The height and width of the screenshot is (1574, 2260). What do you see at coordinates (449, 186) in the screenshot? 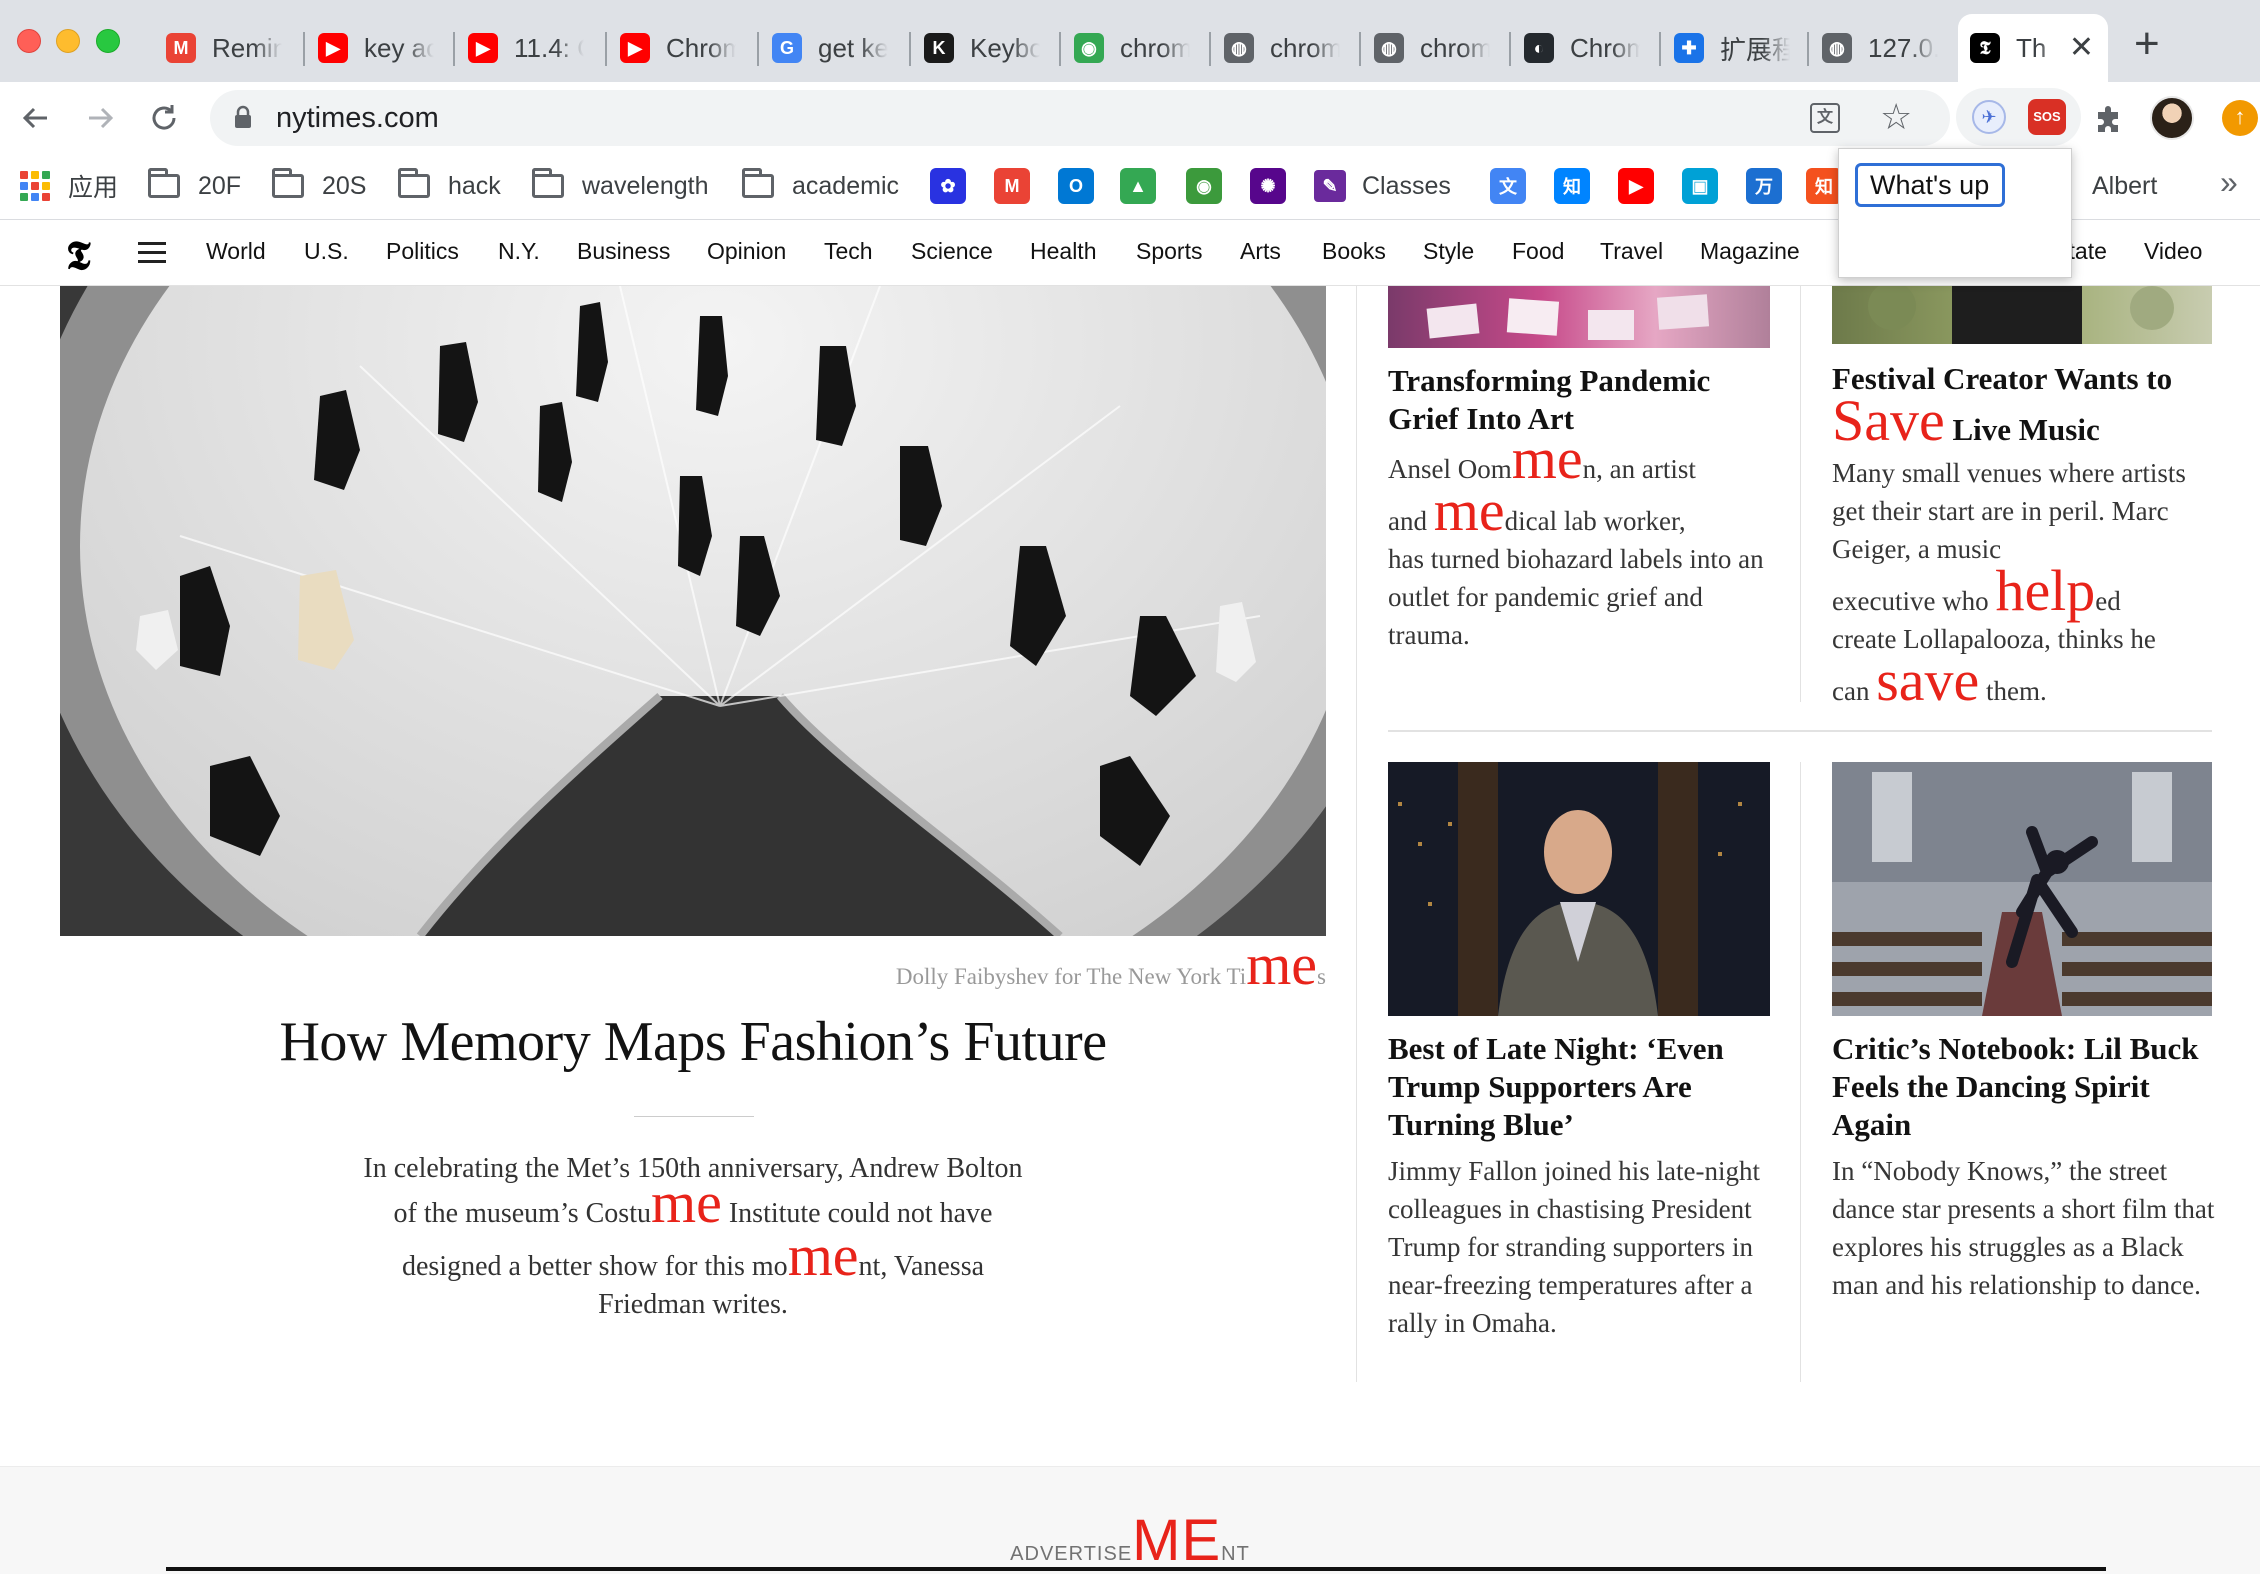
I see `bookmark-folder-hack: hack` at bounding box center [449, 186].